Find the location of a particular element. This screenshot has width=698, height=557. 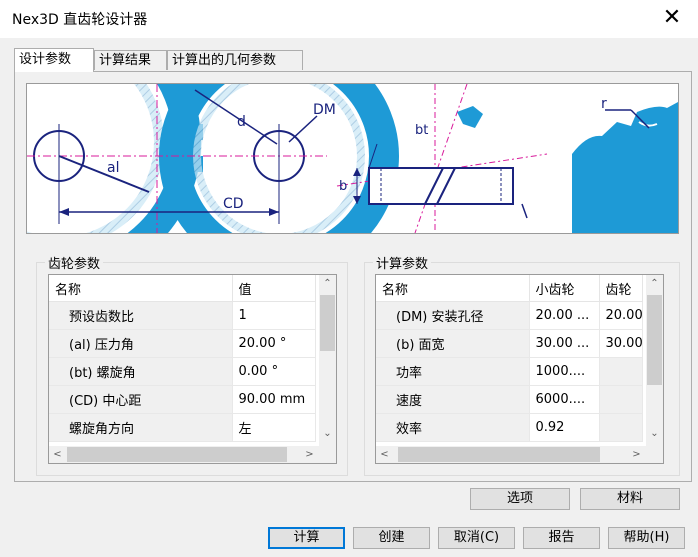

table-row: 螺旋角方向 左 is located at coordinates (182, 427).